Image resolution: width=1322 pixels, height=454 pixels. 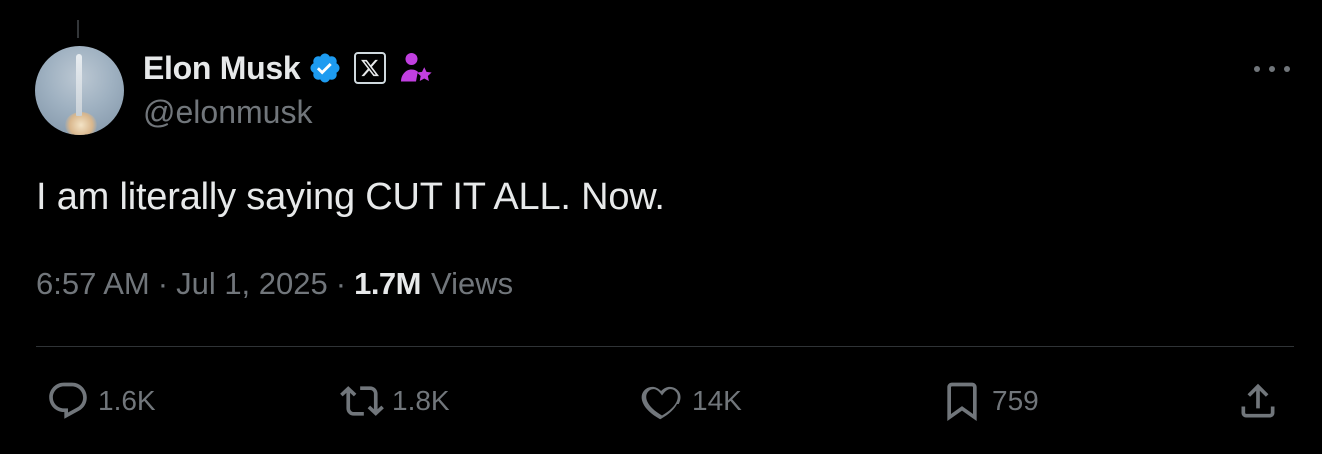 I want to click on like-button: 14K, so click(x=691, y=401).